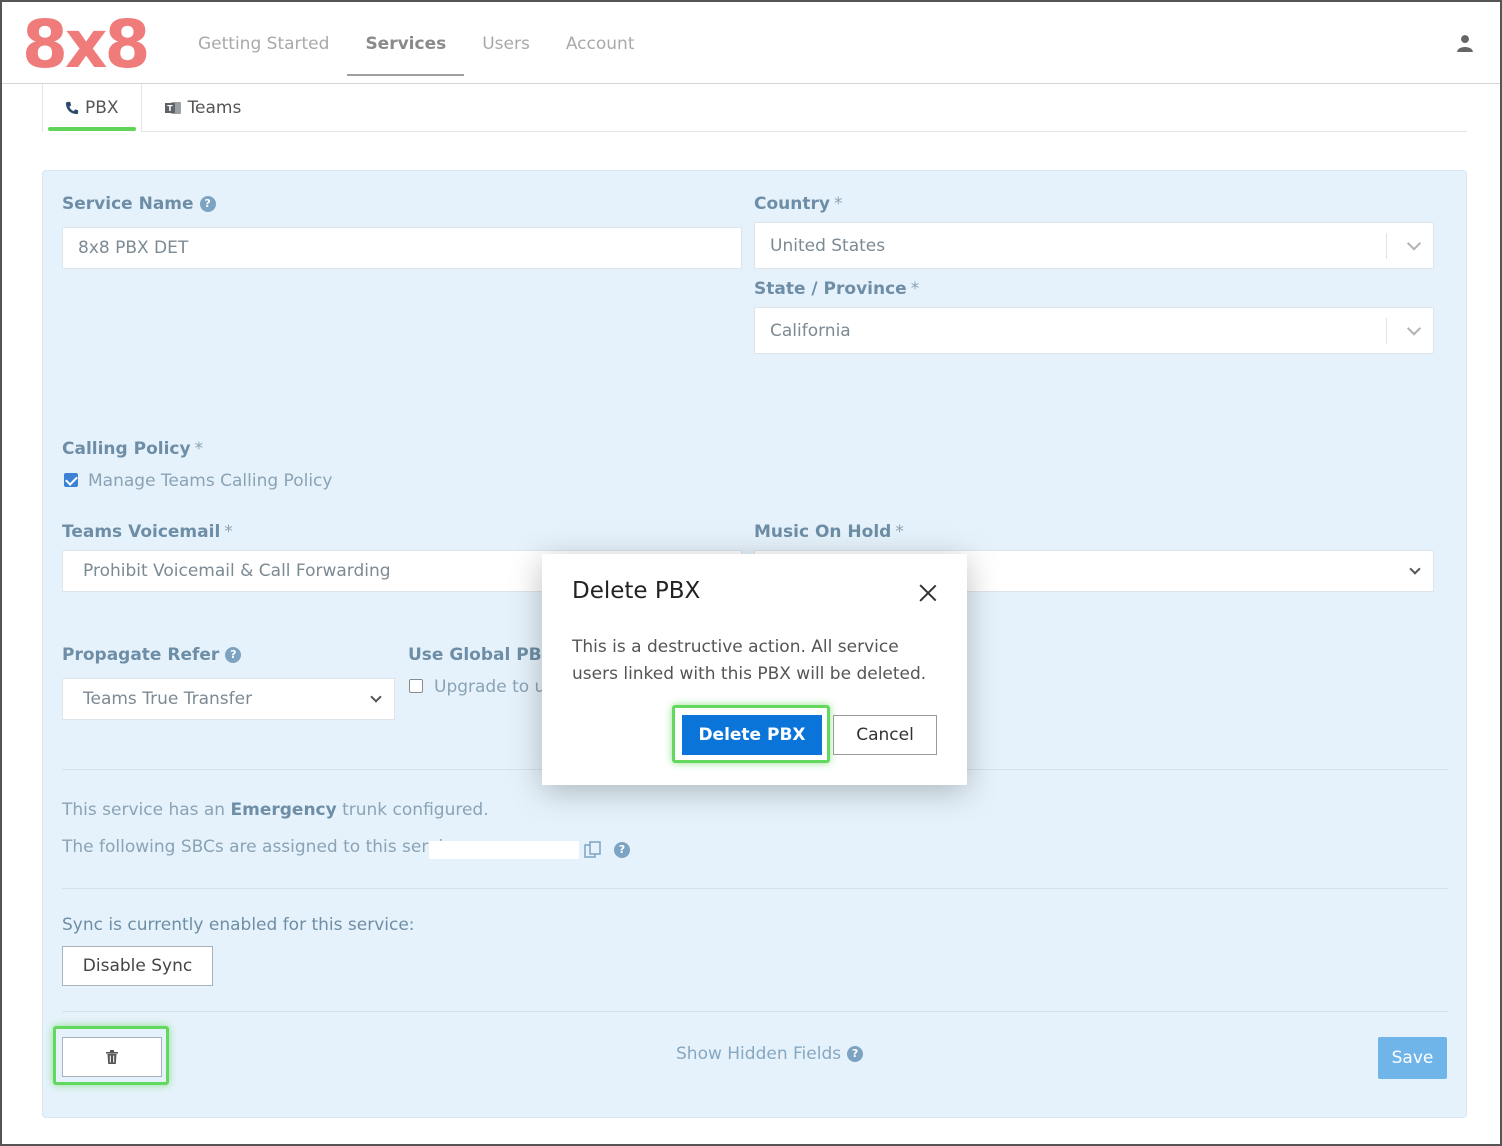  I want to click on teams-icon: T, so click(172, 108).